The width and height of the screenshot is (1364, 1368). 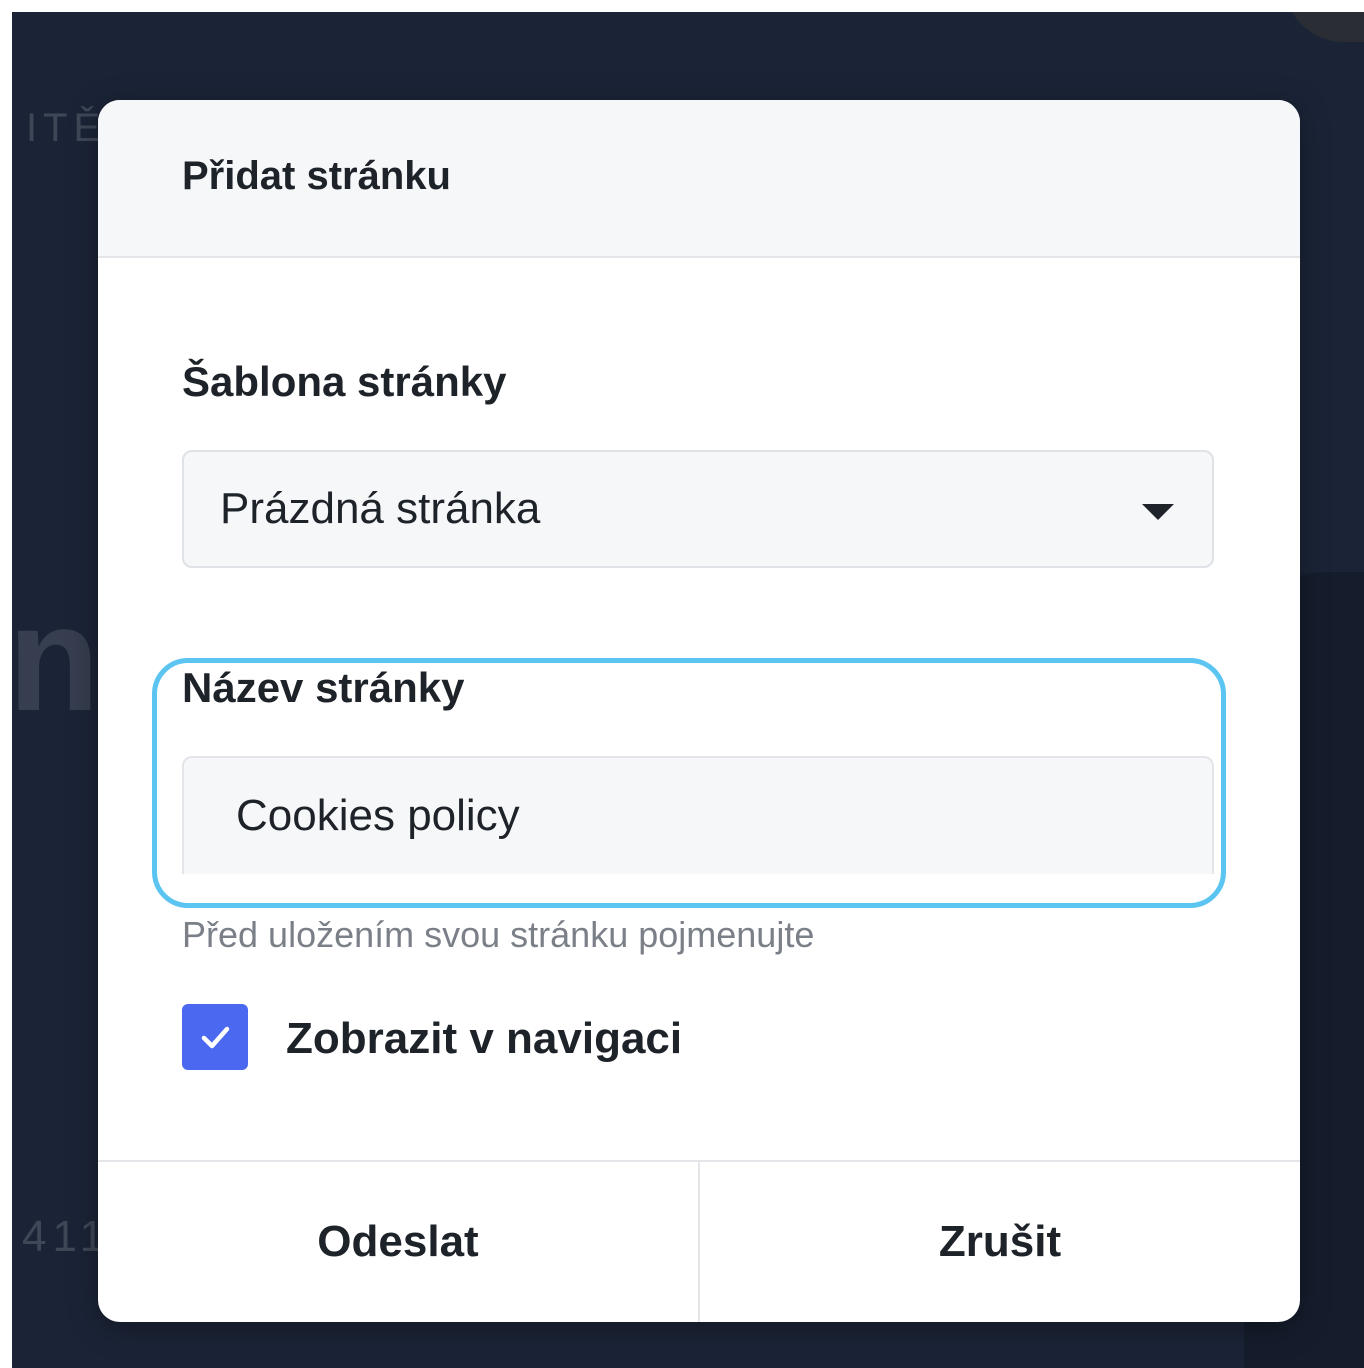 What do you see at coordinates (698, 509) in the screenshot?
I see `template-select: Prázdná stránka` at bounding box center [698, 509].